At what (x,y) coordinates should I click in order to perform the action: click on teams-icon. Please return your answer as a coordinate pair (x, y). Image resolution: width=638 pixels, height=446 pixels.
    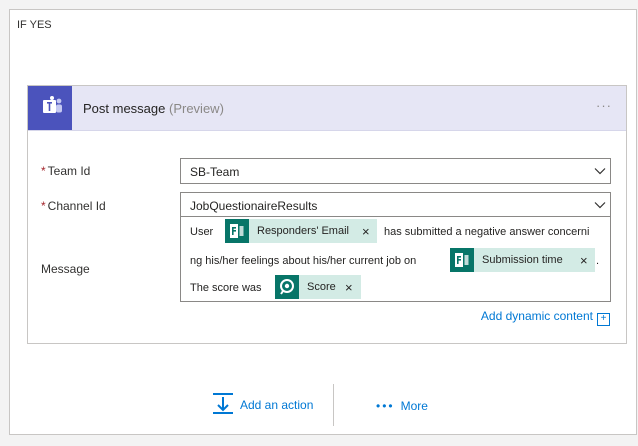
    Looking at the image, I should click on (50, 108).